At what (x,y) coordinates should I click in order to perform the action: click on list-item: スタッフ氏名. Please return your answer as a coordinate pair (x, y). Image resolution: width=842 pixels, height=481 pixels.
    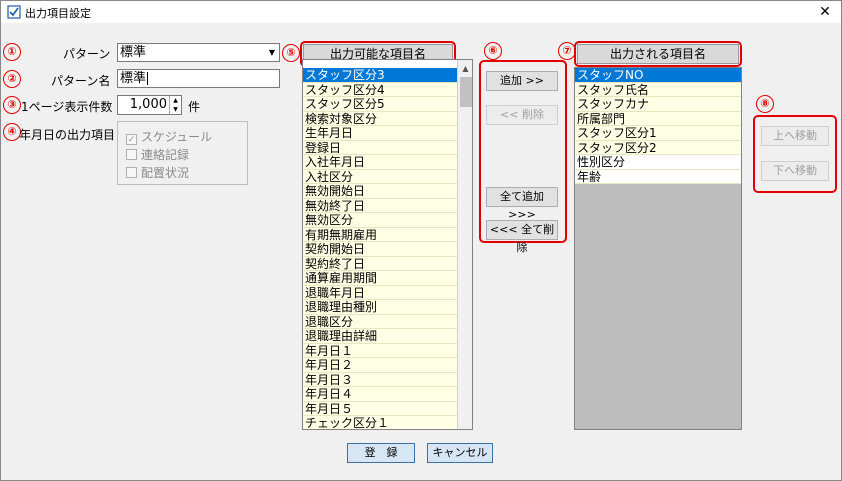
    Looking at the image, I should click on (658, 89).